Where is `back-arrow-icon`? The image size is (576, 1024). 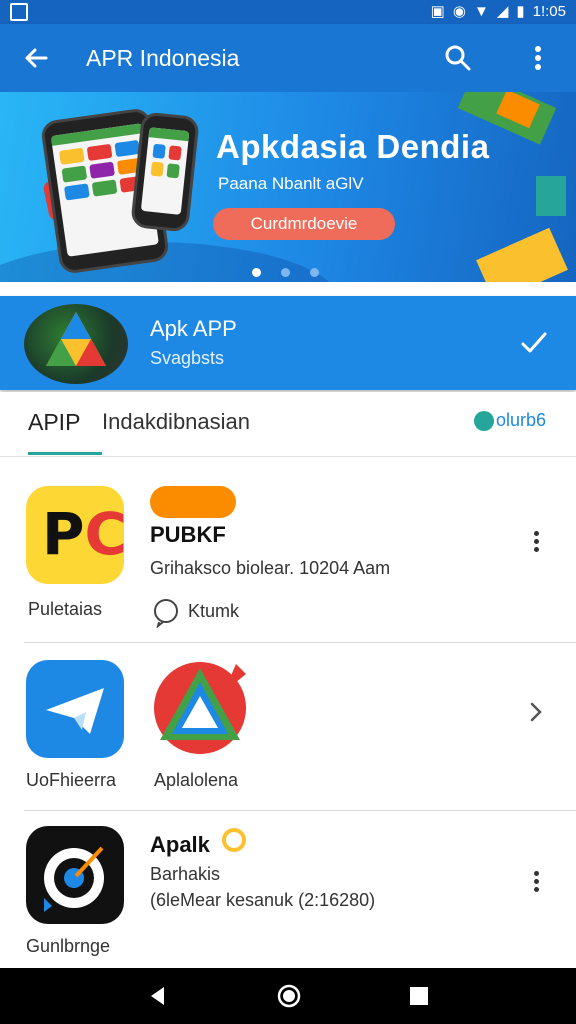 back-arrow-icon is located at coordinates (36, 58).